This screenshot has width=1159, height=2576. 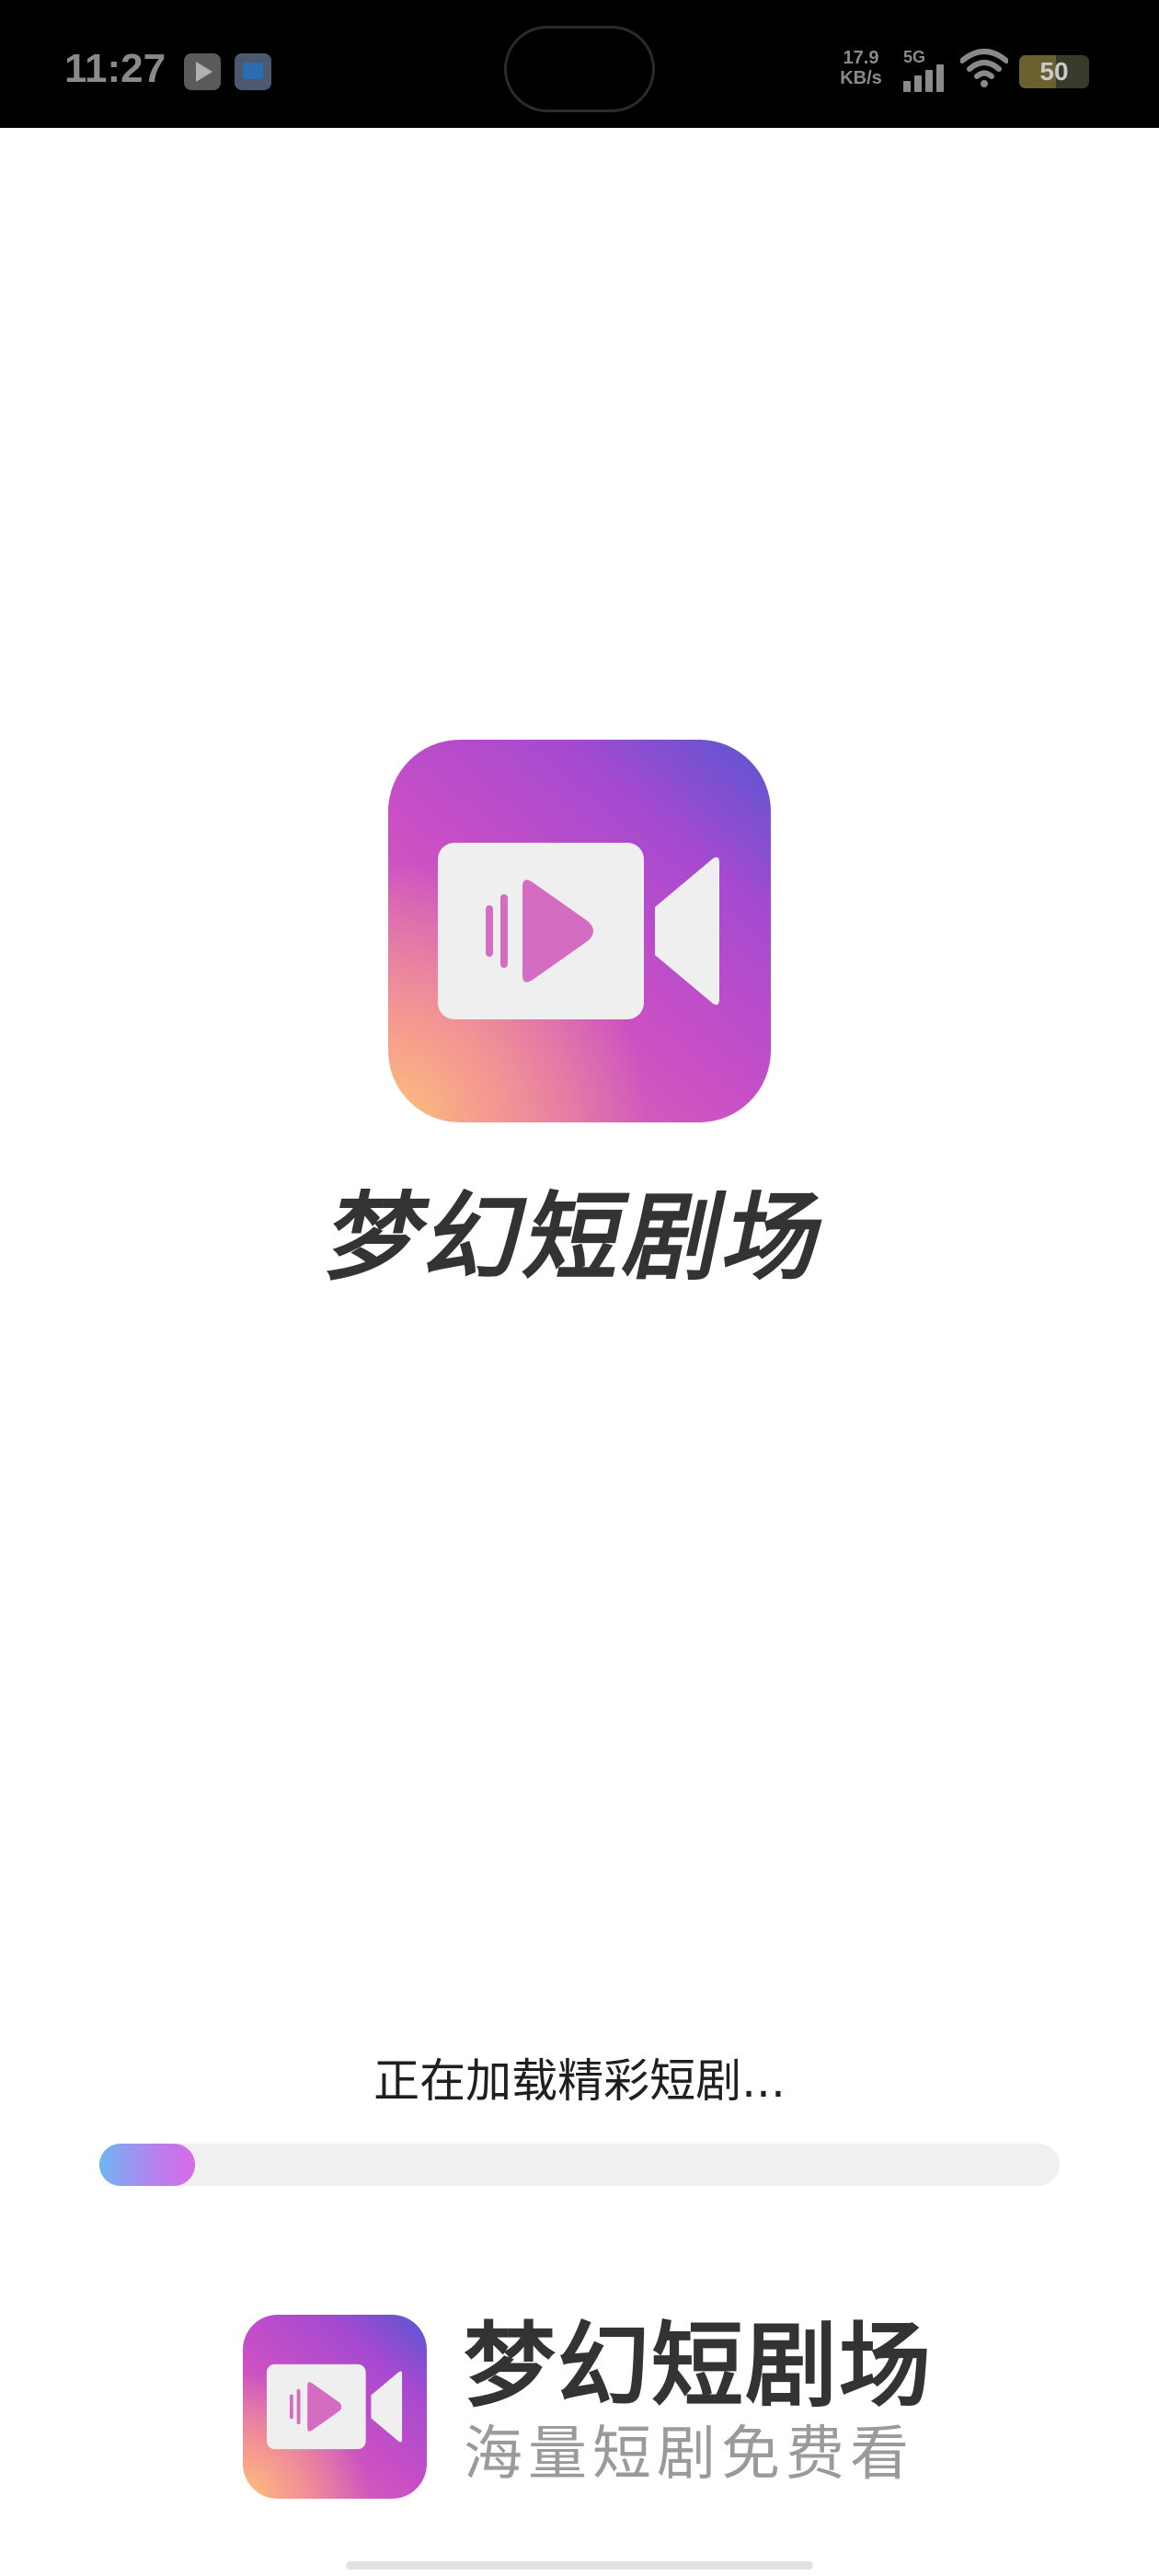 I want to click on loading-progress-fill, so click(x=147, y=2165).